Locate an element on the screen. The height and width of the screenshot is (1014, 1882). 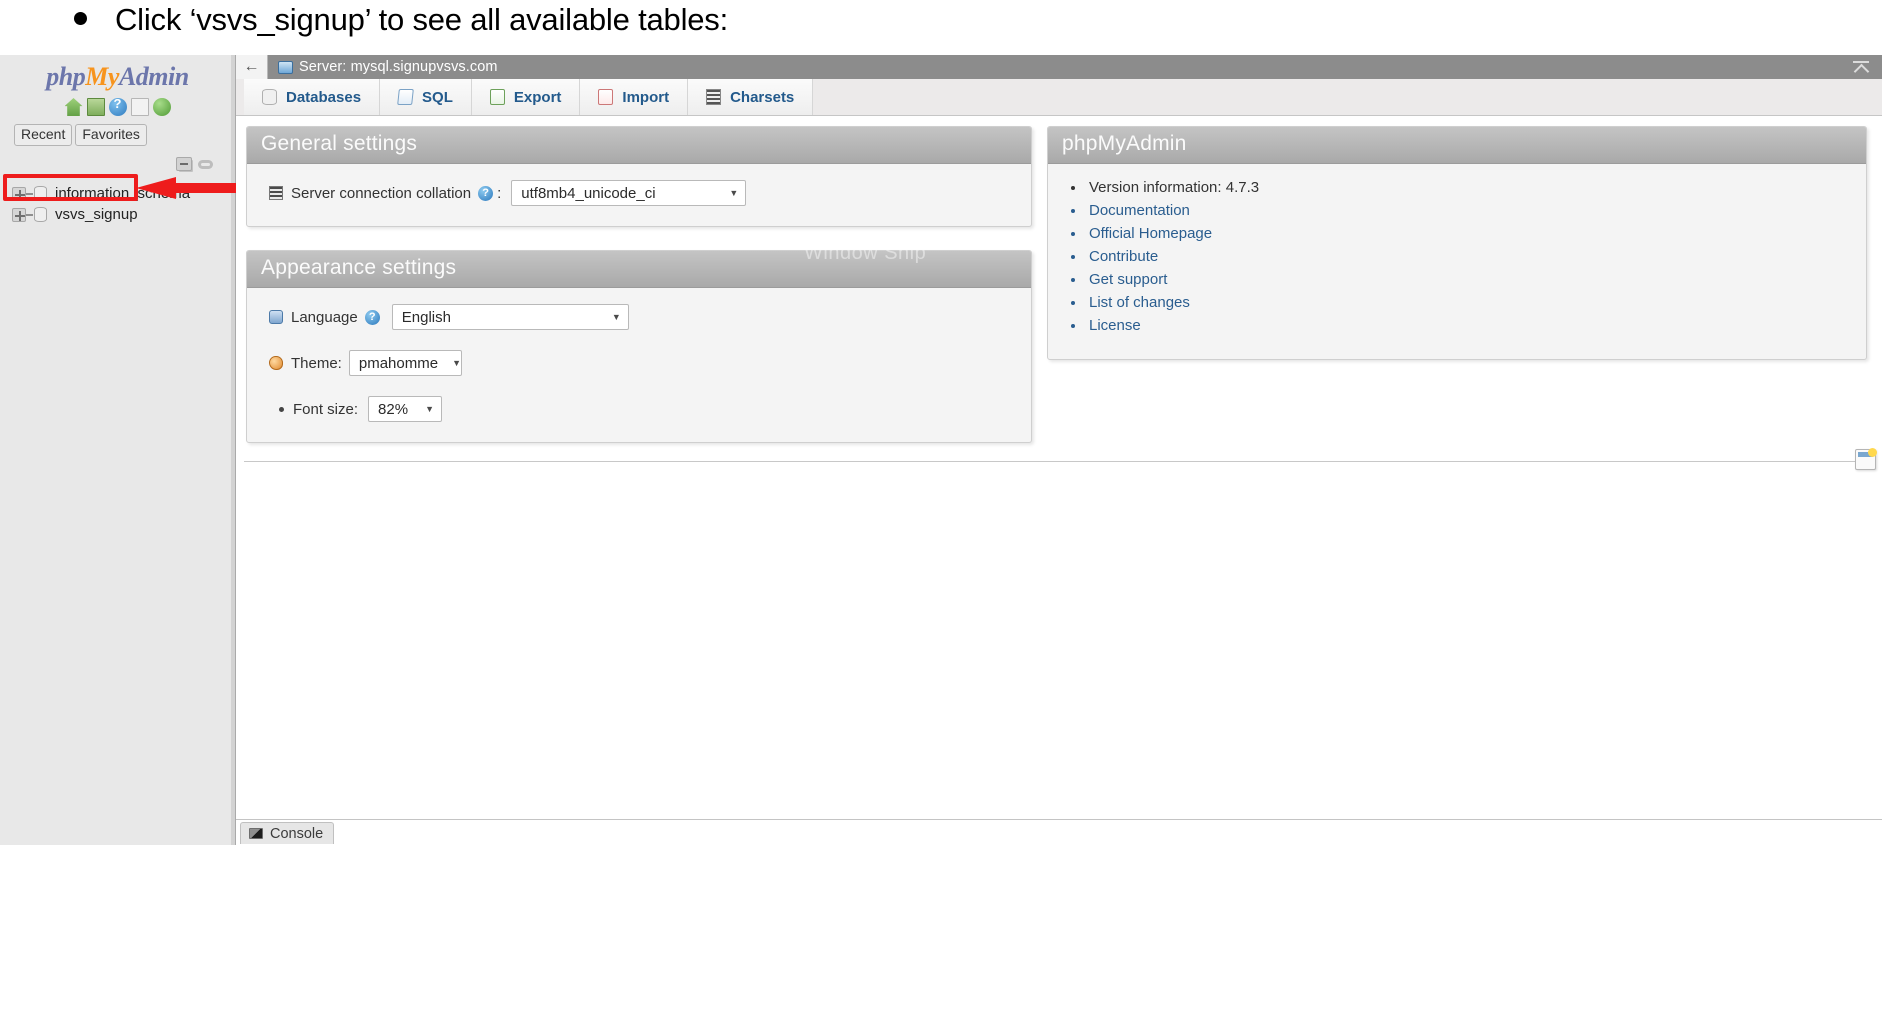
bullet-icon is located at coordinates (281, 409).